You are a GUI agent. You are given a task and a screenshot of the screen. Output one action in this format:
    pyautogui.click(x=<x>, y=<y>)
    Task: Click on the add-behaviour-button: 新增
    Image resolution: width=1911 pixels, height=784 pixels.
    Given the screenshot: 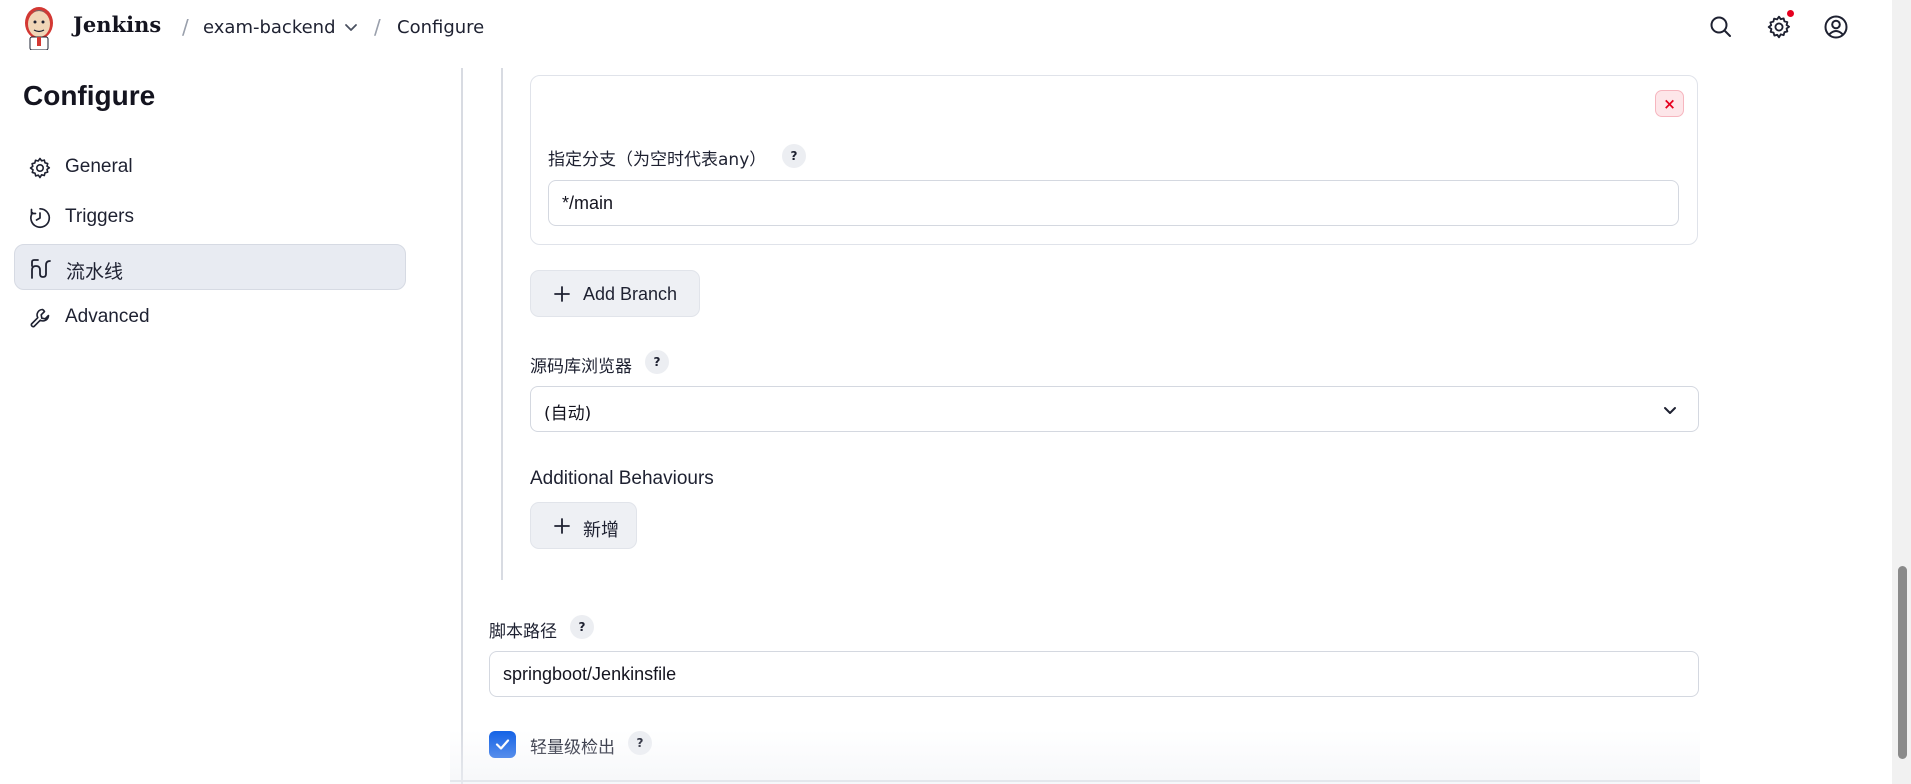 What is the action you would take?
    pyautogui.click(x=583, y=525)
    